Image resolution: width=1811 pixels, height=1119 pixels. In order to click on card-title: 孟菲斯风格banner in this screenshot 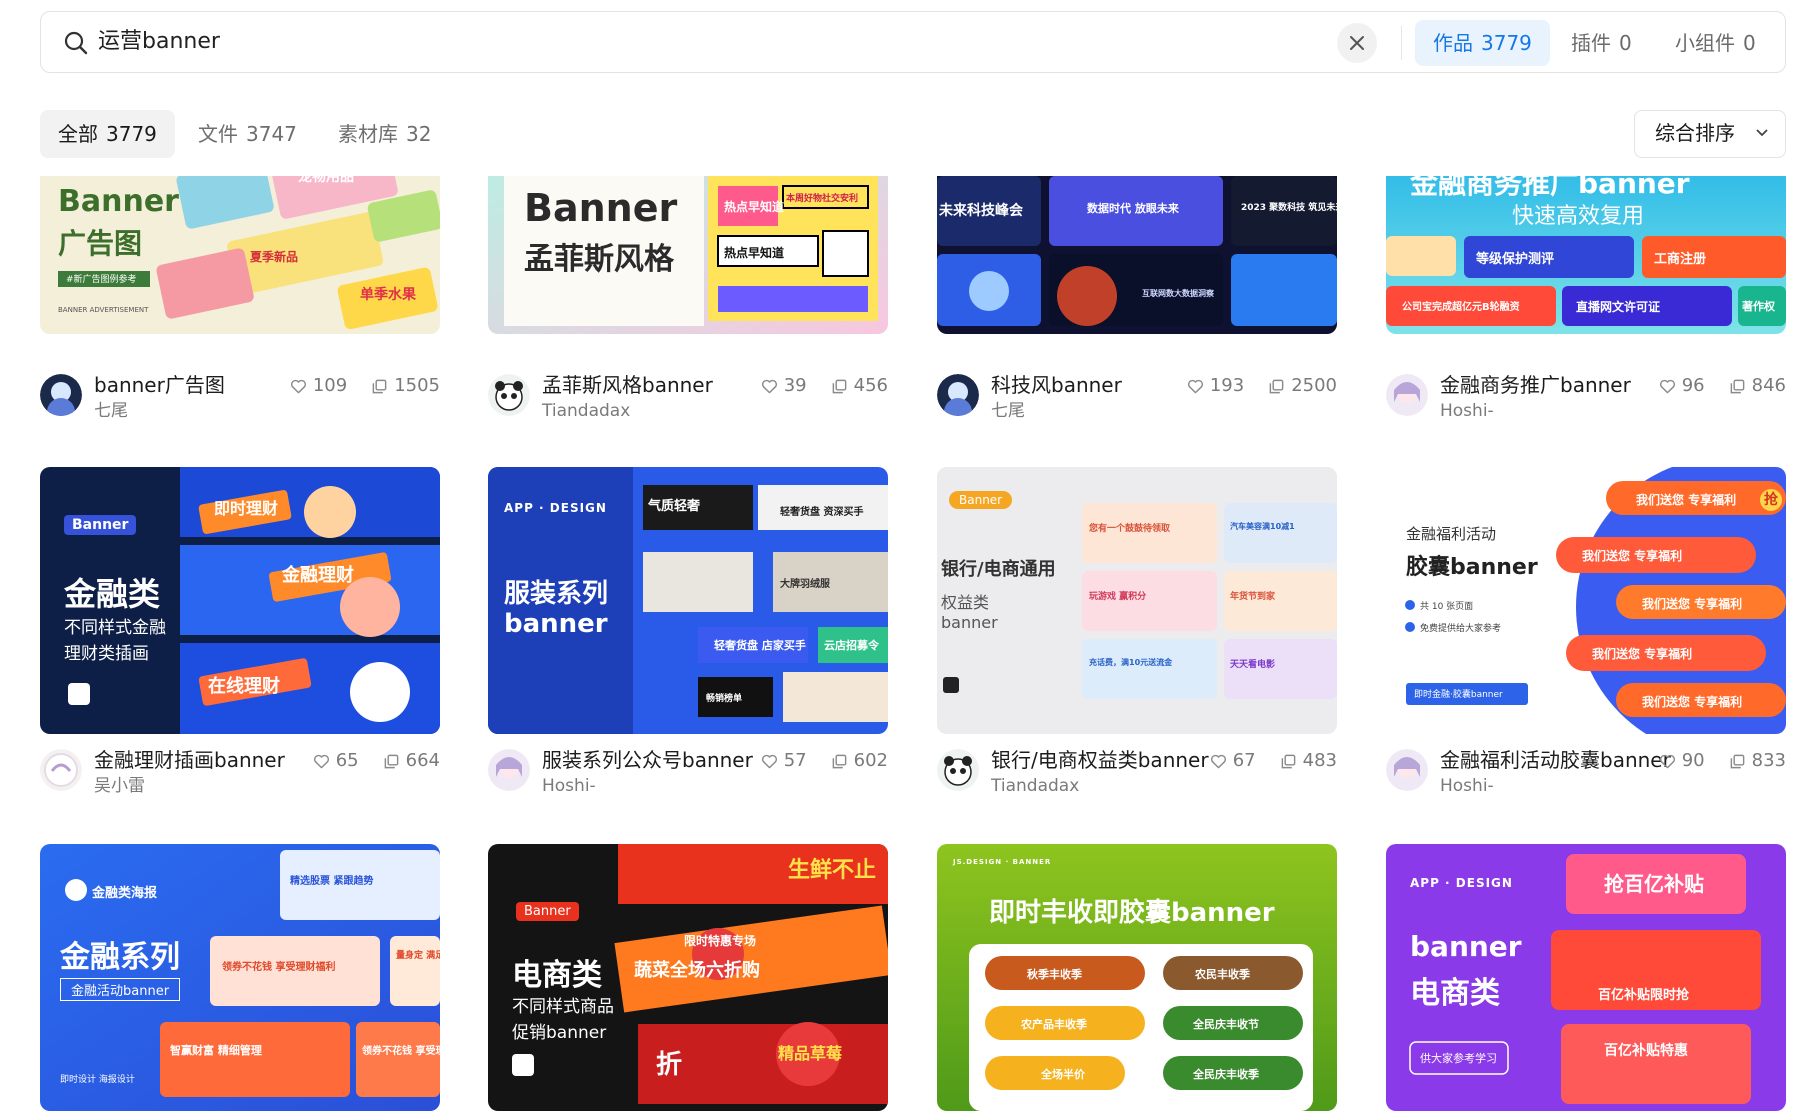, I will do `click(627, 385)`.